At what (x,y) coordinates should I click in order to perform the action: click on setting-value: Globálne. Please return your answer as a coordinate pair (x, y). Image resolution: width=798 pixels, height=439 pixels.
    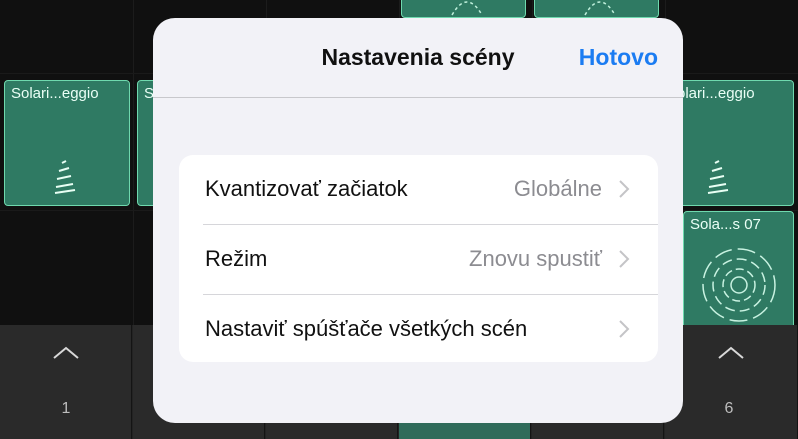
    Looking at the image, I should click on (557, 188).